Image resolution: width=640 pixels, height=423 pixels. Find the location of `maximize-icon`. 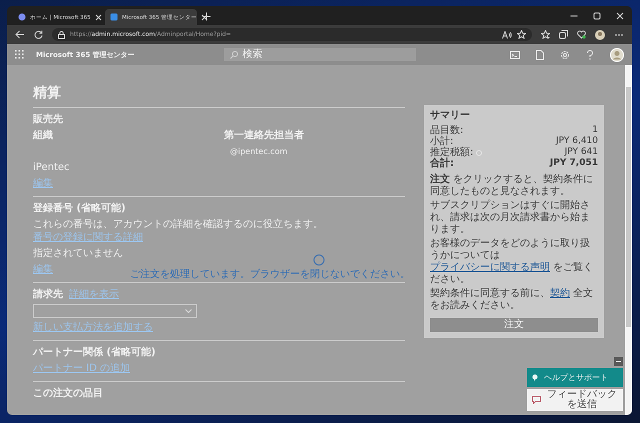

maximize-icon is located at coordinates (597, 16).